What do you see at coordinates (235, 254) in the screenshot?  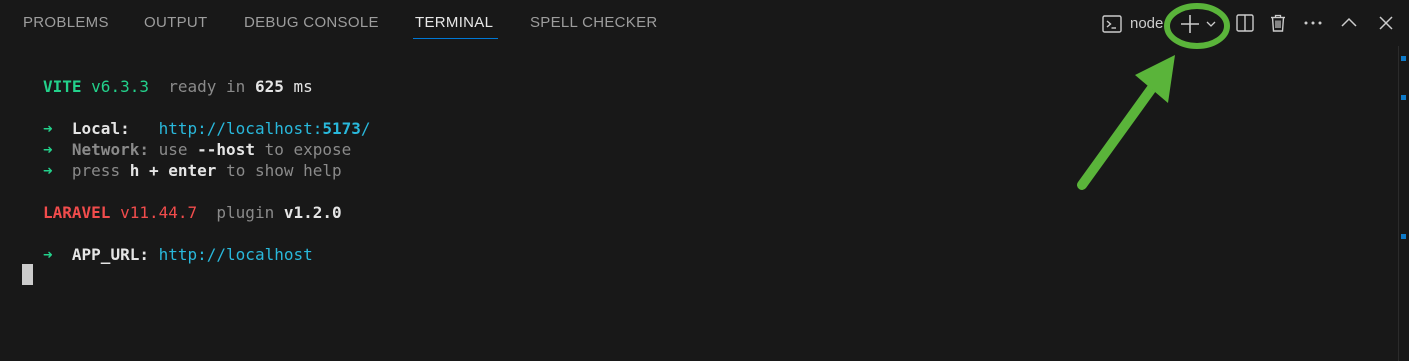 I see `app-url-link: http://localhost` at bounding box center [235, 254].